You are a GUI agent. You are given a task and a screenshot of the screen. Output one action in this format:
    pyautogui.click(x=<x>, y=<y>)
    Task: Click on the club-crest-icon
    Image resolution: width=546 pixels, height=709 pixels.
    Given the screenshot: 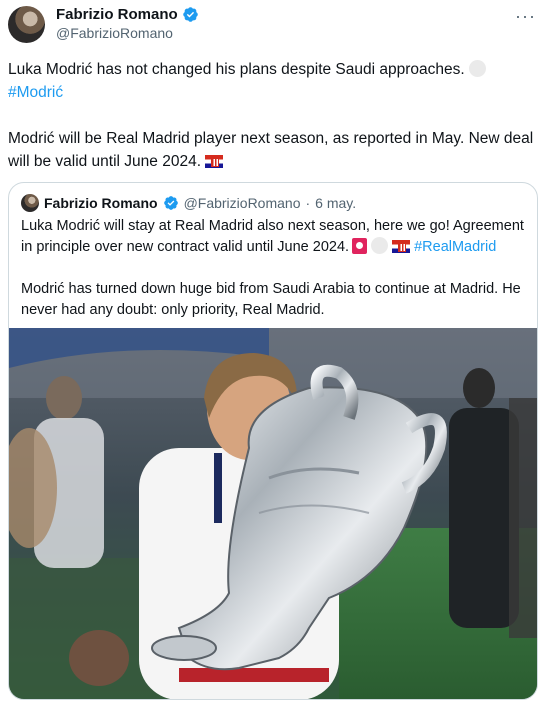 What is the action you would take?
    pyautogui.click(x=360, y=246)
    